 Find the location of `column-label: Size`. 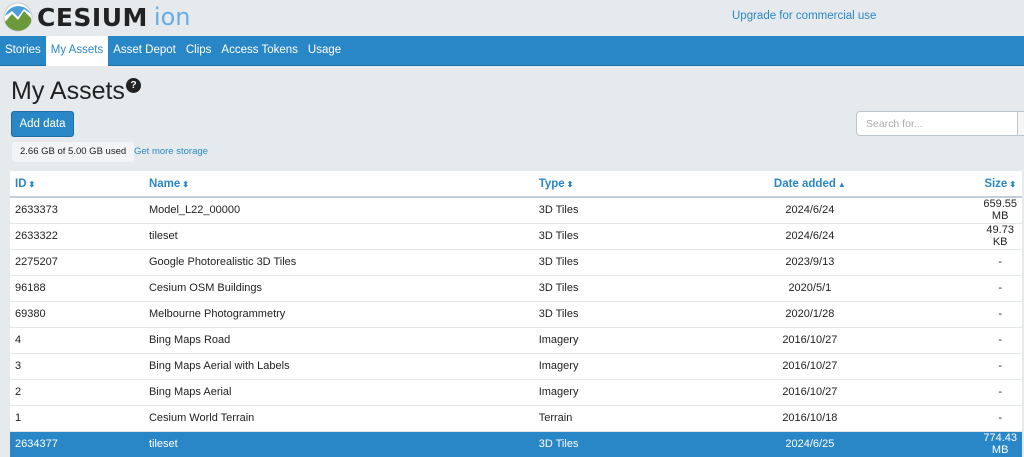

column-label: Size is located at coordinates (996, 183).